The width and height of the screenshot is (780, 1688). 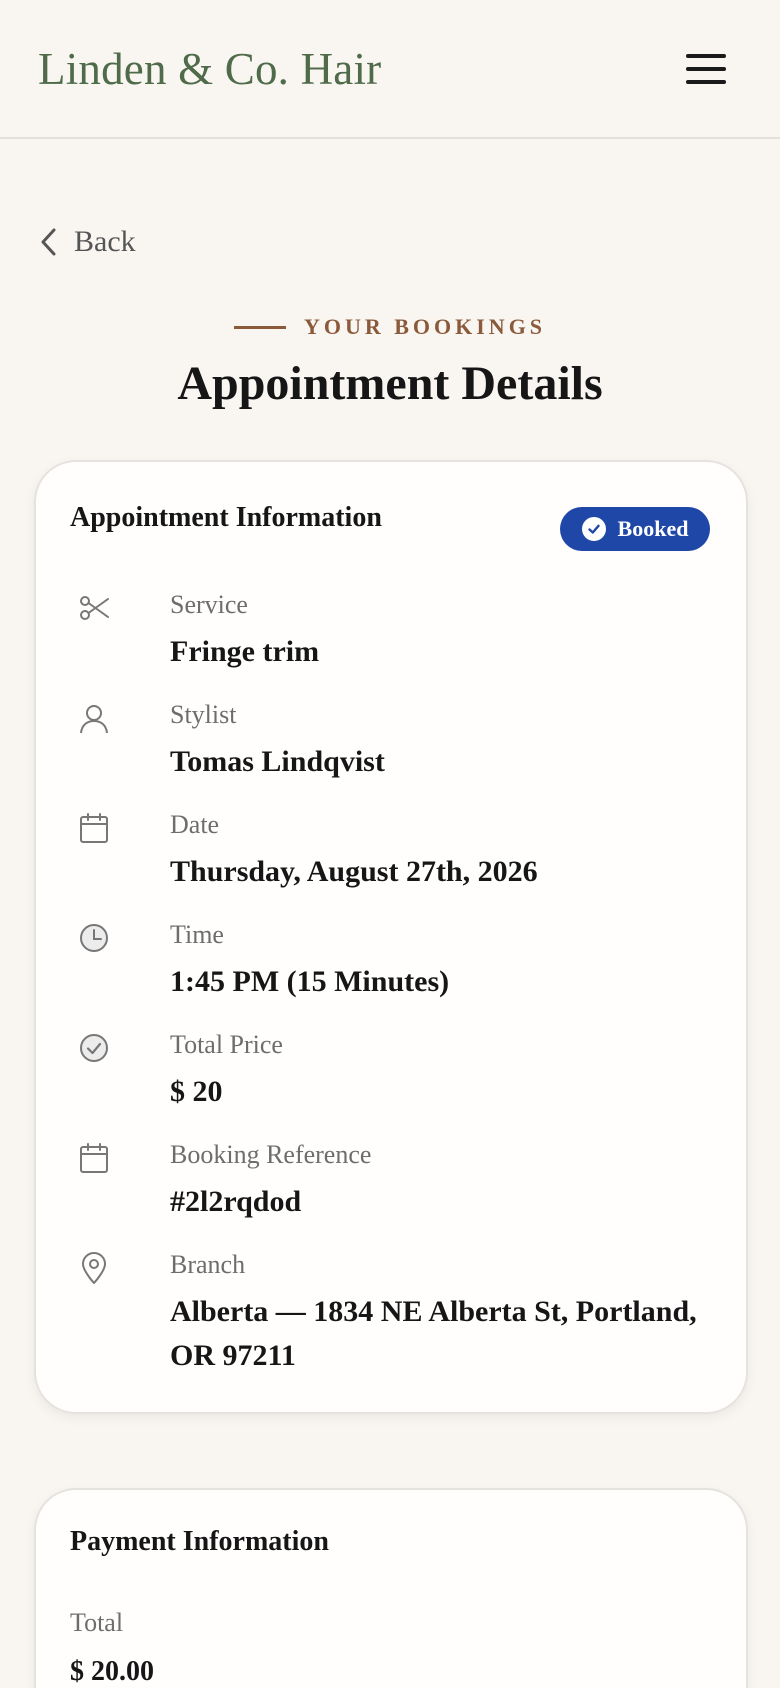 What do you see at coordinates (48, 242) in the screenshot?
I see `chevron-left-icon` at bounding box center [48, 242].